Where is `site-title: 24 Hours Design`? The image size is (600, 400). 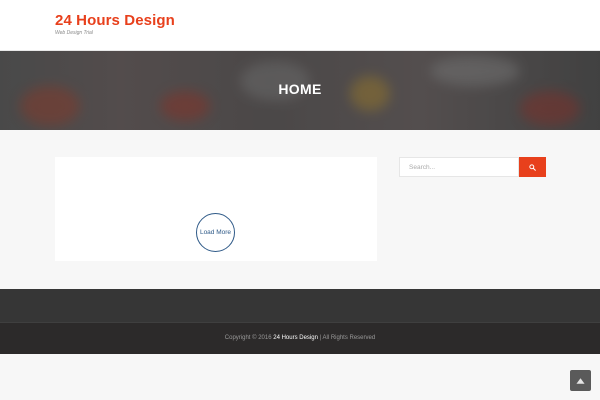
site-title: 24 Hours Design is located at coordinates (115, 20).